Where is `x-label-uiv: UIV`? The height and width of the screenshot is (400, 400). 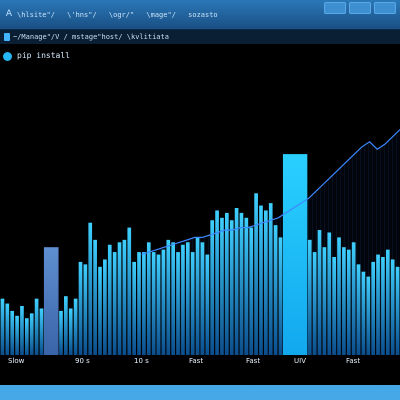 x-label-uiv: UIV is located at coordinates (300, 361).